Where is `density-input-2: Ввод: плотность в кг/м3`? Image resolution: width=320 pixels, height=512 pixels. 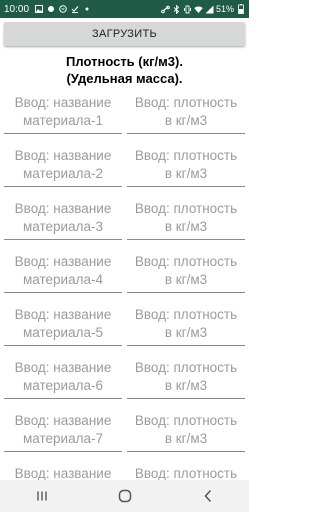 density-input-2: Ввод: плотность в кг/м3 is located at coordinates (186, 167).